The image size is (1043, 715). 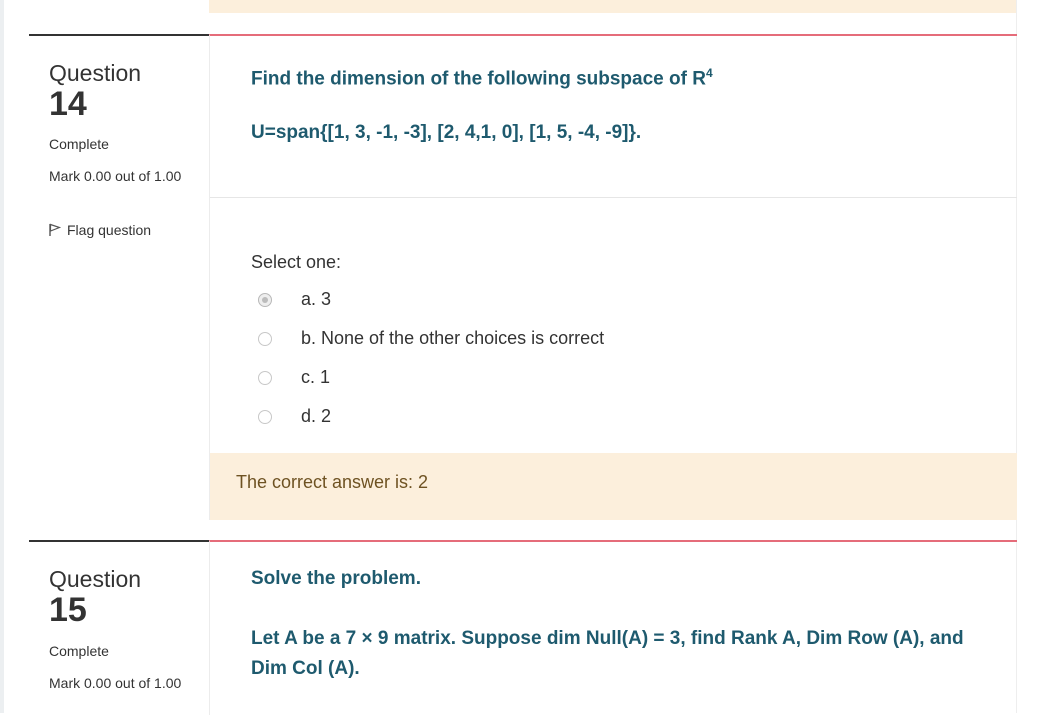 I want to click on flag-question-label: Flag question, so click(x=109, y=230).